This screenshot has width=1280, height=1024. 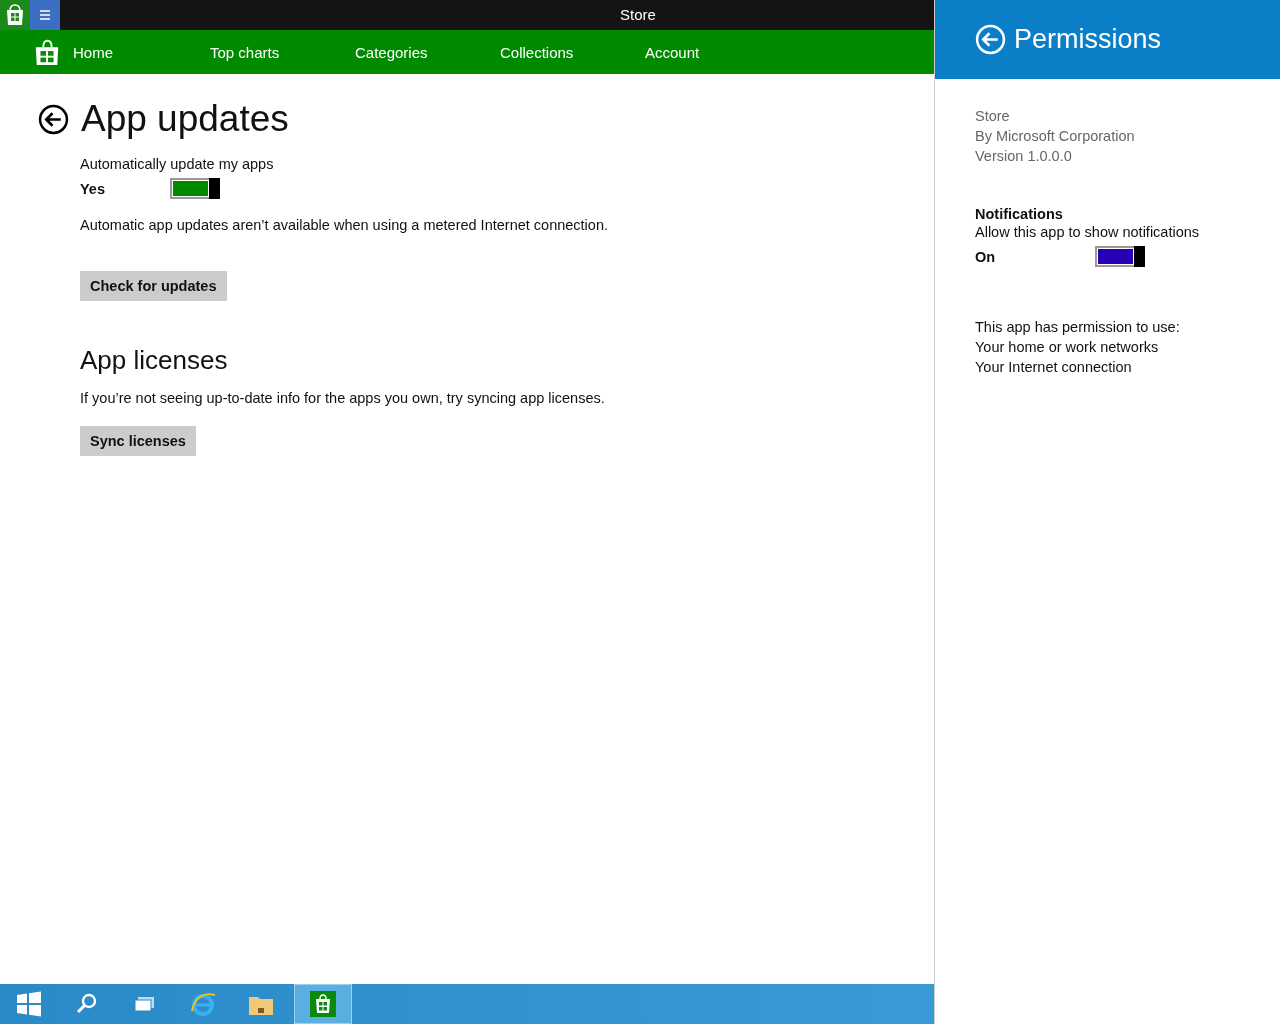 I want to click on nav-link: Collections, so click(x=572, y=52).